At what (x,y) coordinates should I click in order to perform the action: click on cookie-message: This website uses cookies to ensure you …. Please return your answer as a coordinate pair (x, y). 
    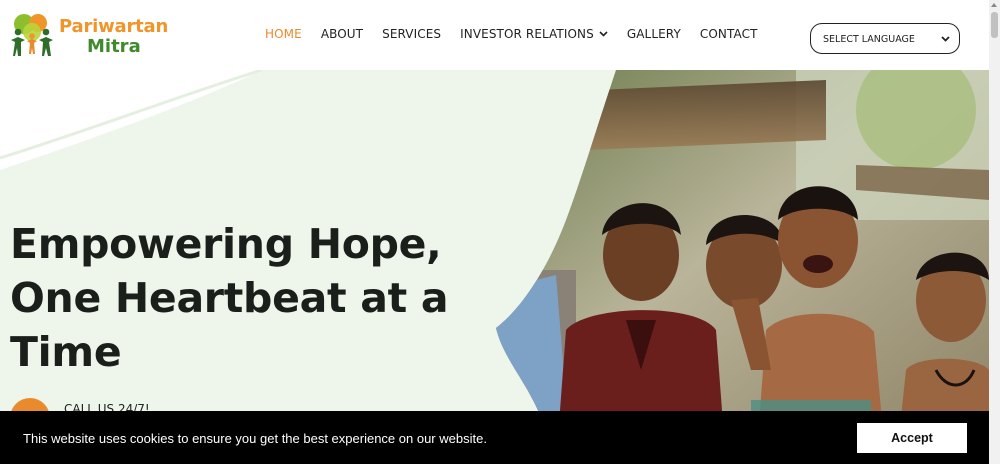
    Looking at the image, I should click on (255, 438).